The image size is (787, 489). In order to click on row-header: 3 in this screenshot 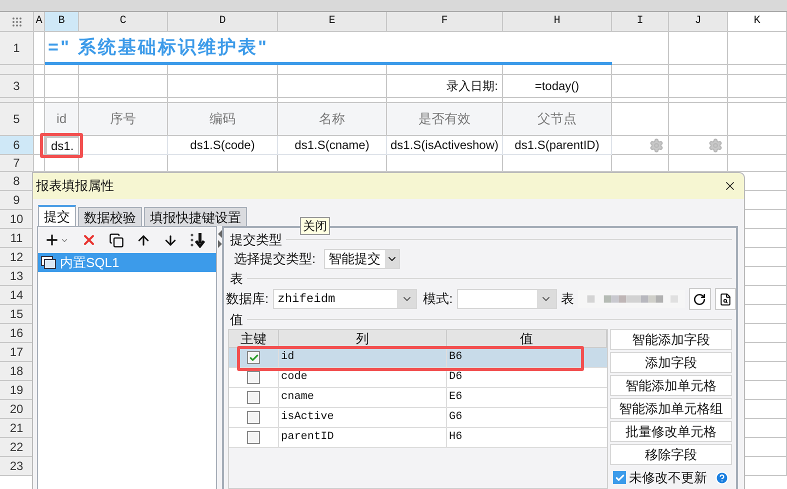, I will do `click(17, 86)`.